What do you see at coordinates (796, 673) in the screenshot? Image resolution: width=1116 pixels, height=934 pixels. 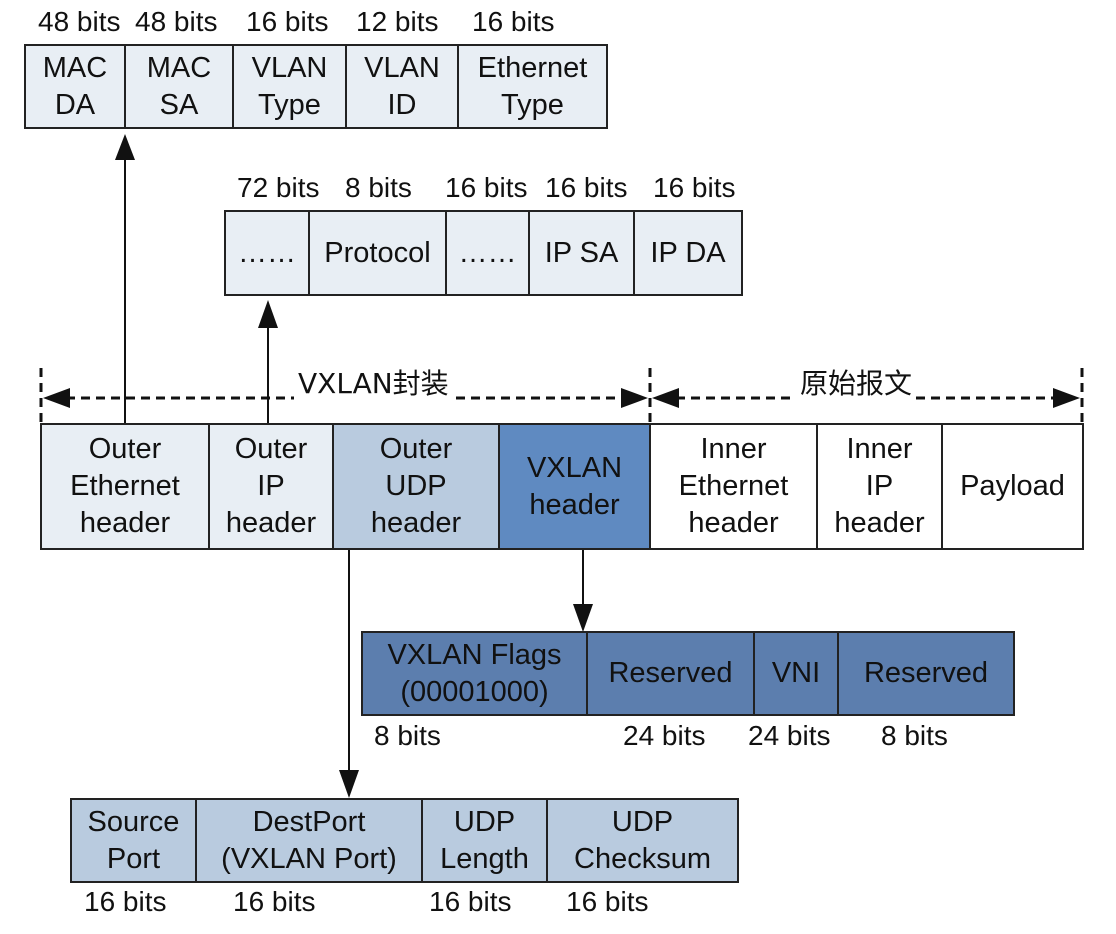 I see `field-vni: VNI` at bounding box center [796, 673].